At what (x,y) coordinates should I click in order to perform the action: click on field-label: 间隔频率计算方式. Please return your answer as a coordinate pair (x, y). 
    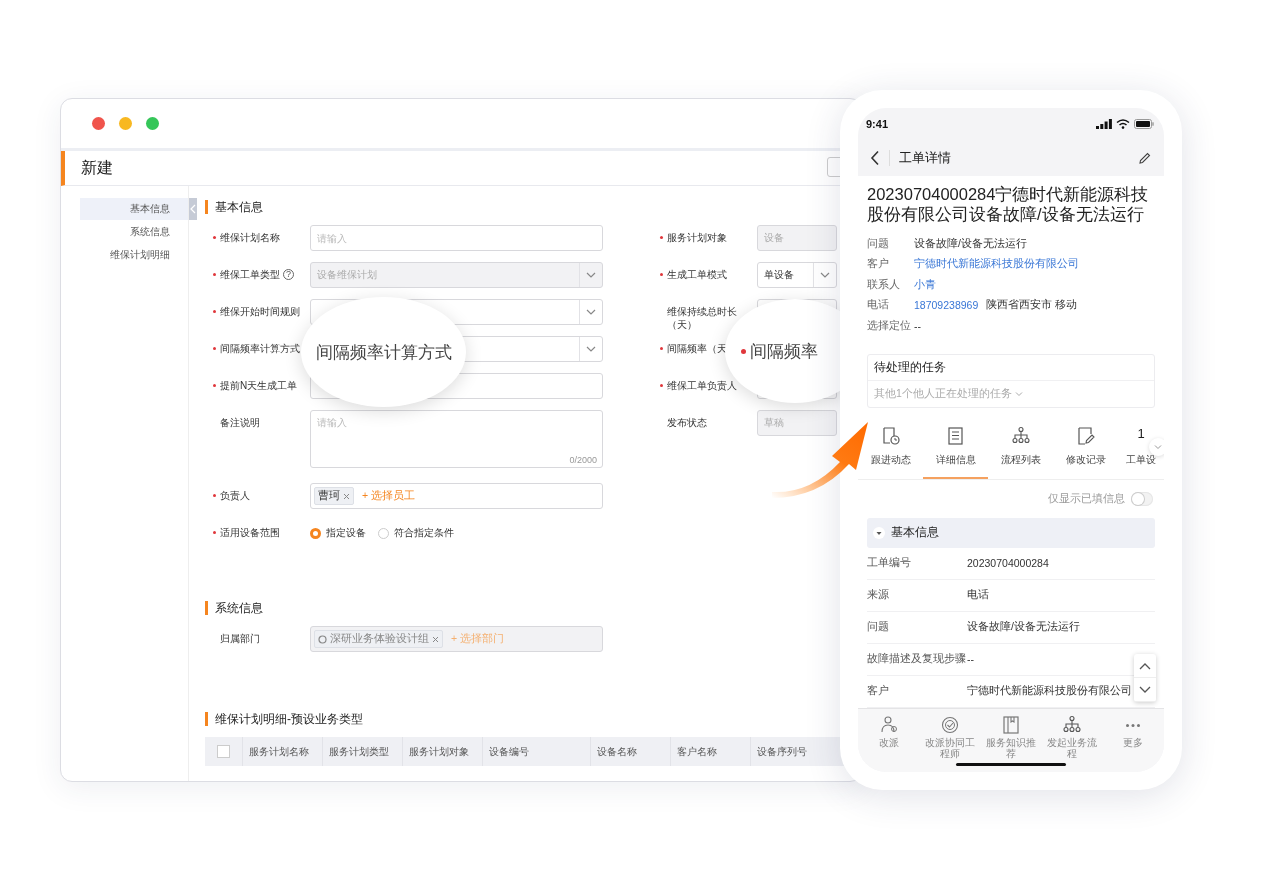
    Looking at the image, I should click on (260, 348).